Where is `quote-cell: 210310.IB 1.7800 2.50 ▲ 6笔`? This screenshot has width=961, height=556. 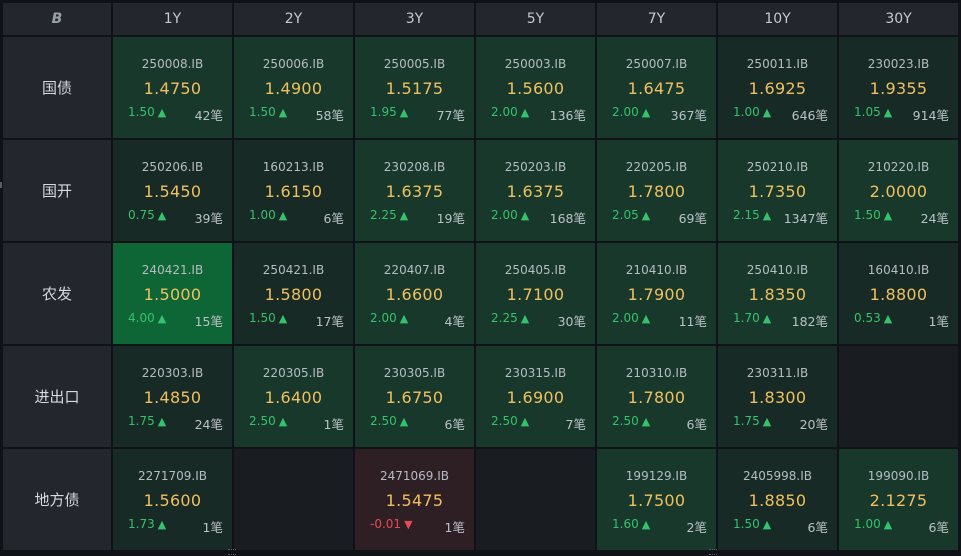
quote-cell: 210310.IB 1.7800 2.50 ▲ 6笔 is located at coordinates (656, 396).